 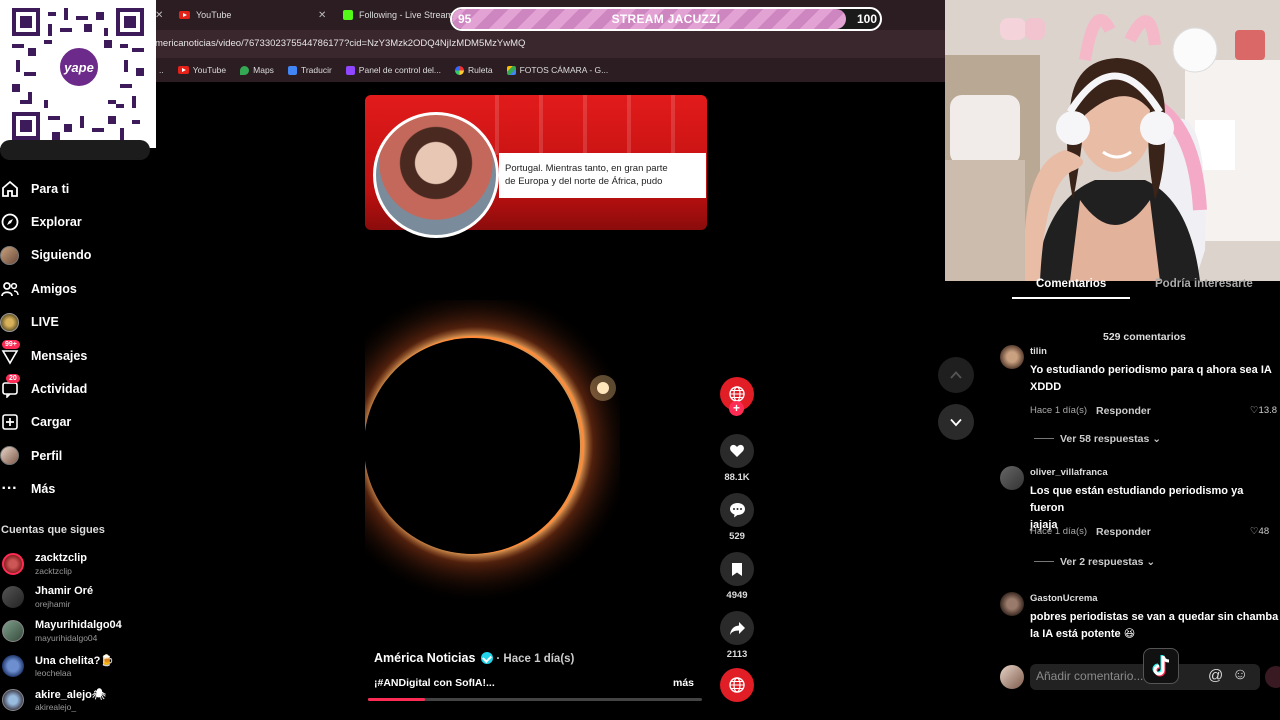 I want to click on comment-username: tilin, so click(x=1038, y=351).